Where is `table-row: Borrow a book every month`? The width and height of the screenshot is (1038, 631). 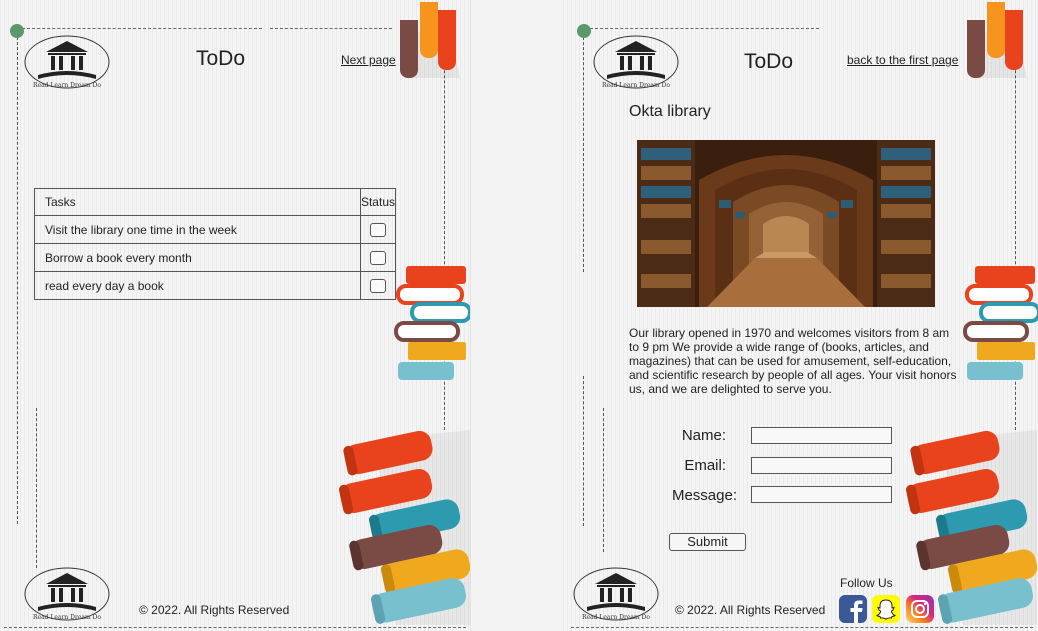
table-row: Borrow a book every month is located at coordinates (215, 257).